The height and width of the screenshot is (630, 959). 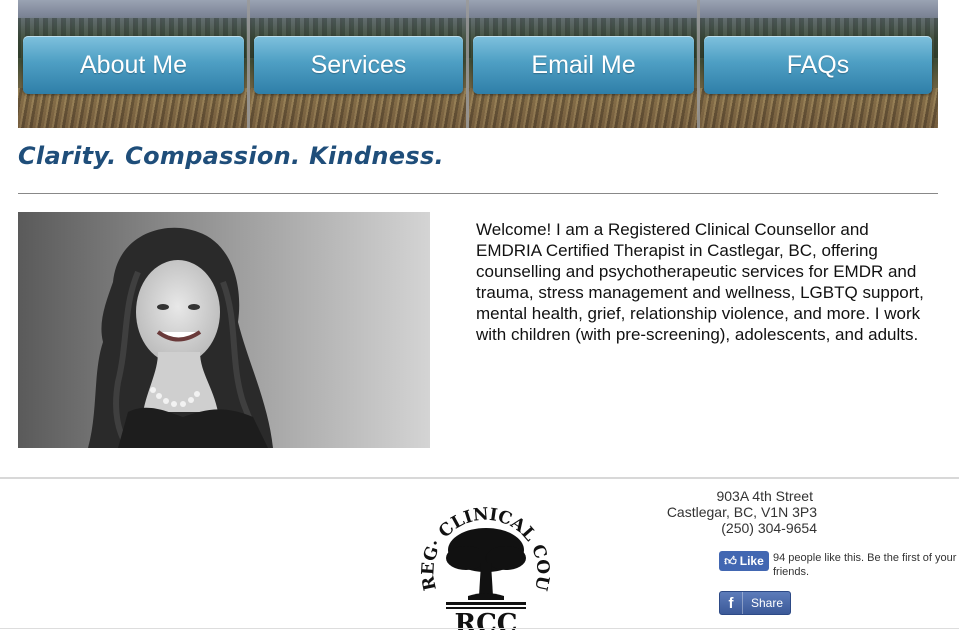 I want to click on nav-services-button: Services, so click(x=358, y=65).